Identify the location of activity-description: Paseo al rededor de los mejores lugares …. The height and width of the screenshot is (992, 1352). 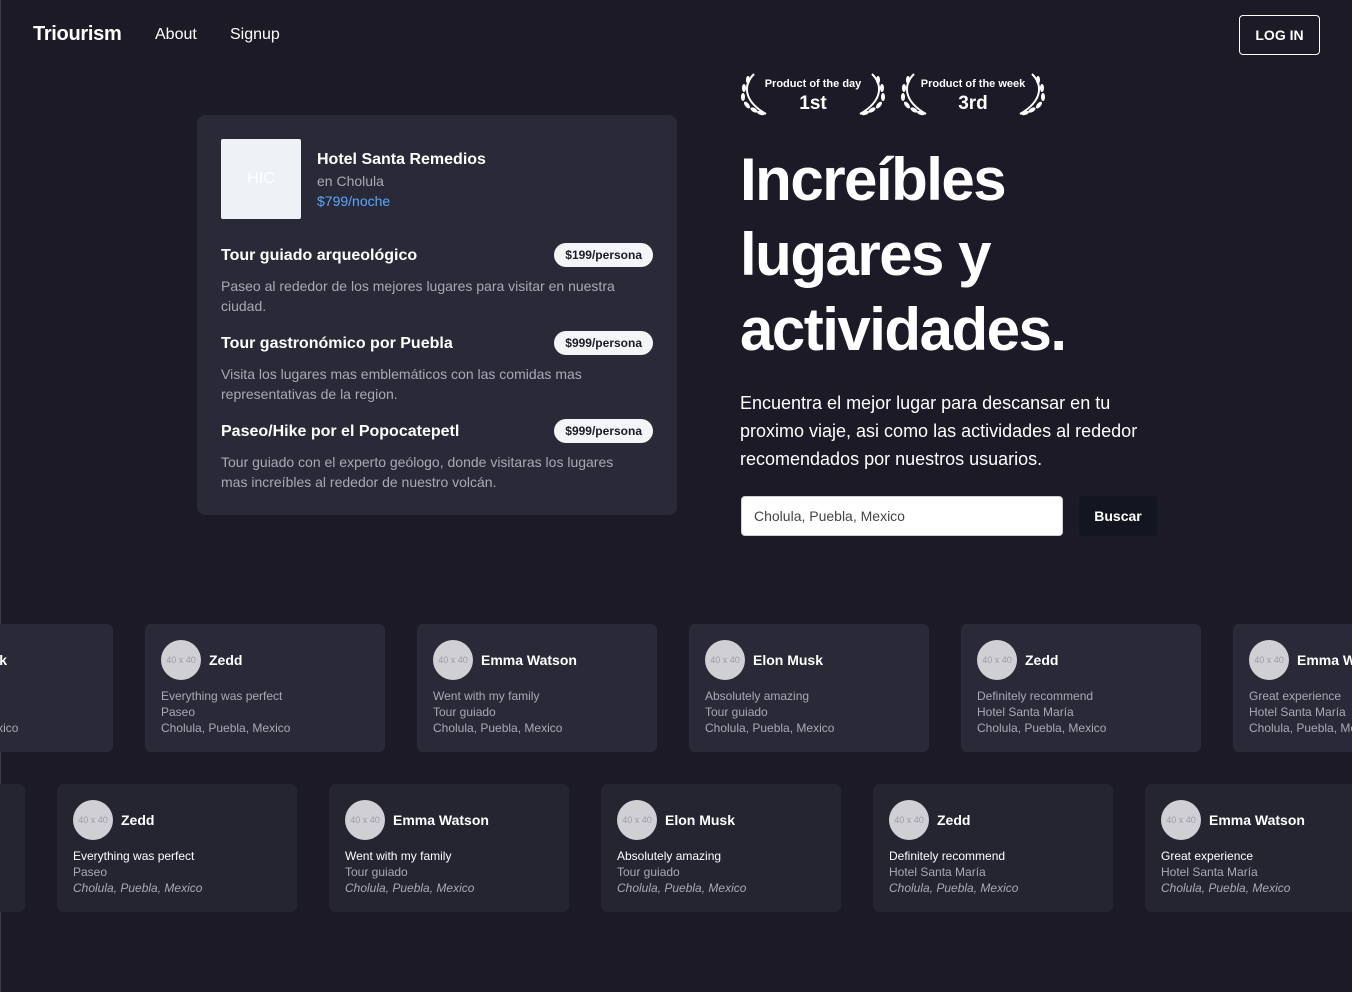
(418, 296).